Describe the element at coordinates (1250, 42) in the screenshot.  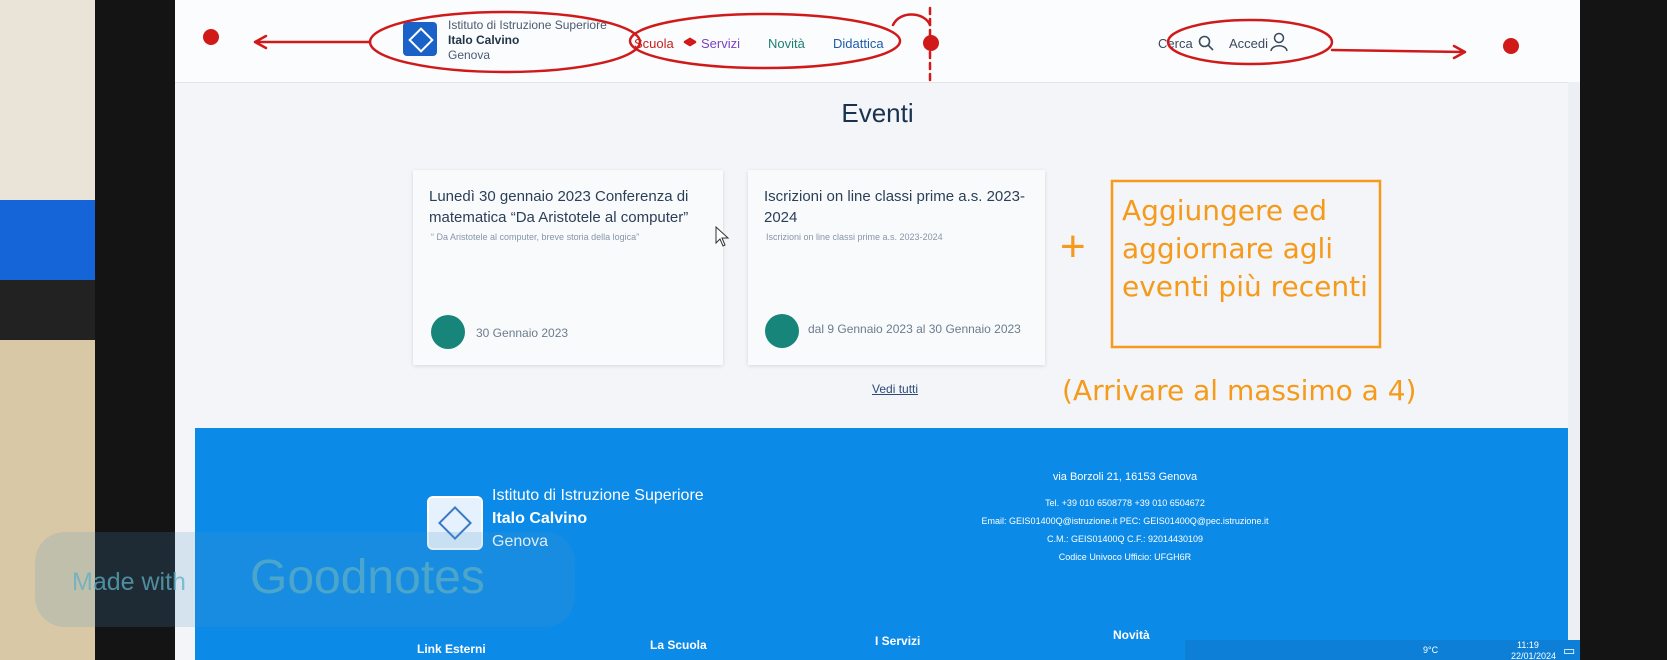
I see `annotation-ellipse-utilities` at that location.